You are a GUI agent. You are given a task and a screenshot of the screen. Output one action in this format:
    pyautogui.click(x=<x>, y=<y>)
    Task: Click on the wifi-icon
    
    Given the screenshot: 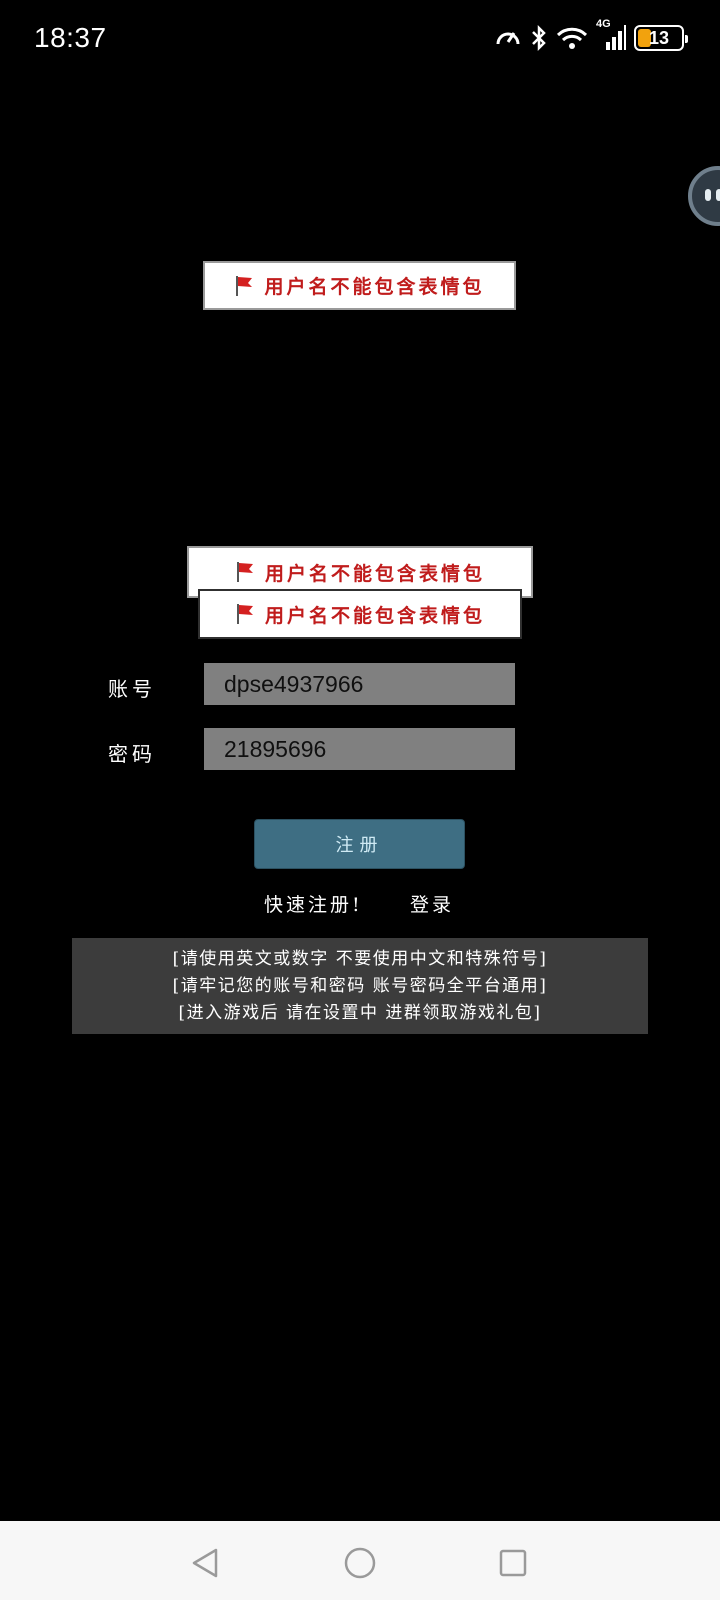 What is the action you would take?
    pyautogui.click(x=572, y=38)
    